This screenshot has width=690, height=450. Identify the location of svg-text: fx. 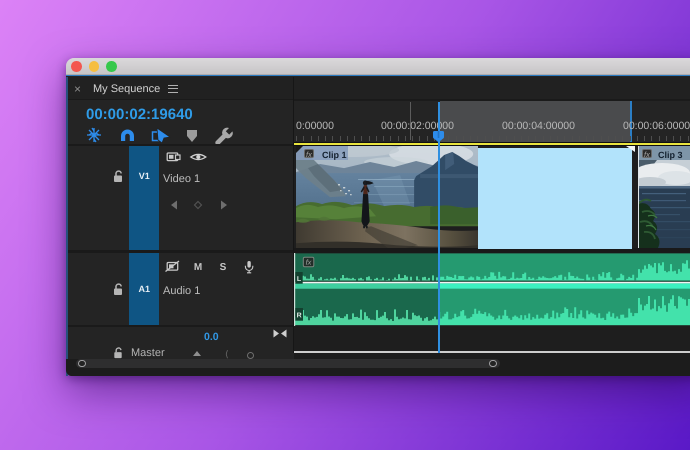
(309, 262).